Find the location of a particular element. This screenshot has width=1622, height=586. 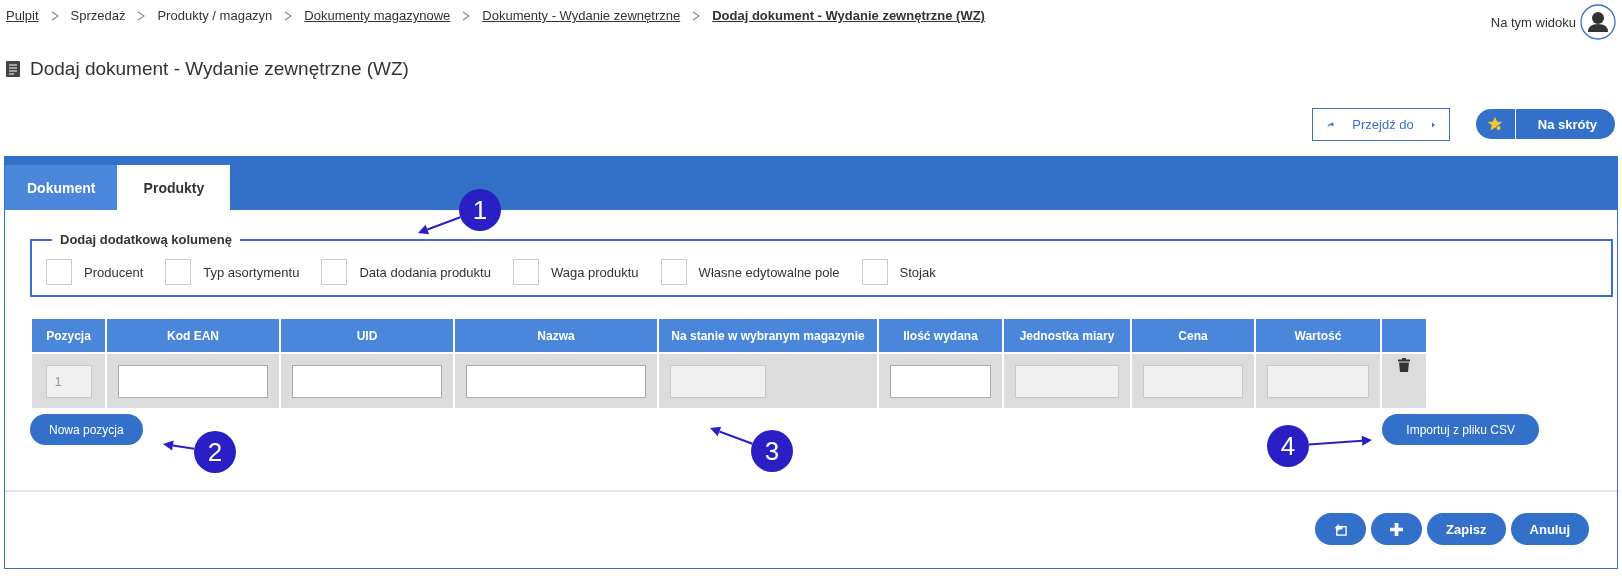

add-button is located at coordinates (1397, 529).